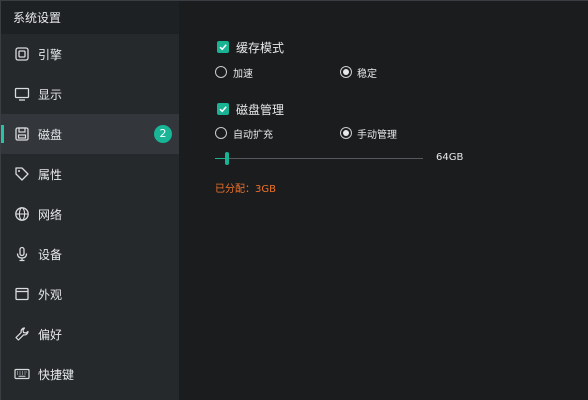  I want to click on disk-manage-label: 磁盘管理, so click(260, 110).